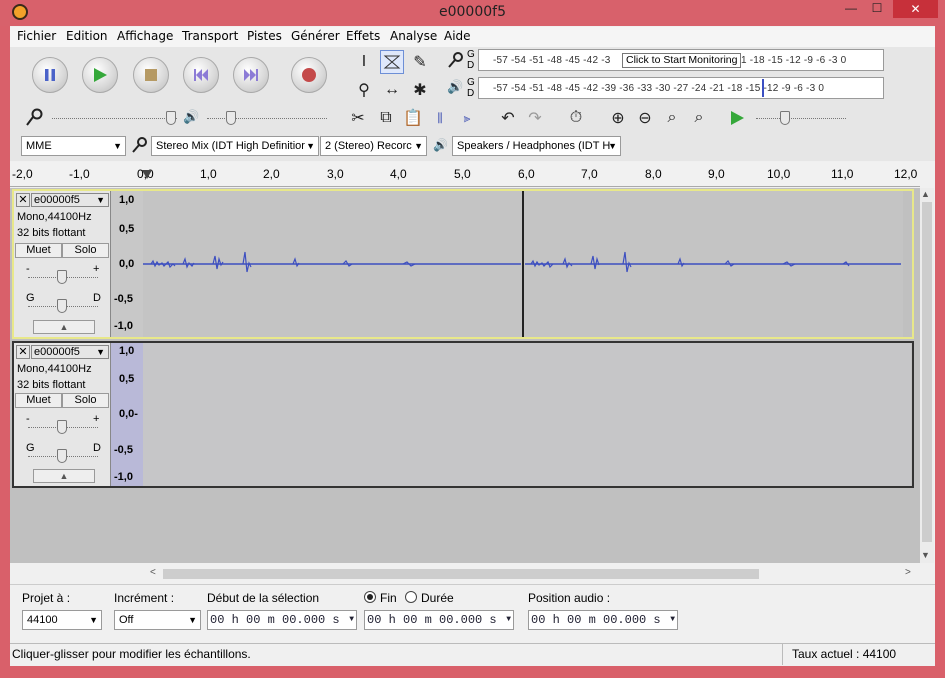 This screenshot has height=678, width=945. Describe the element at coordinates (925, 555) in the screenshot. I see `scroll-down-icon: ▼` at that location.